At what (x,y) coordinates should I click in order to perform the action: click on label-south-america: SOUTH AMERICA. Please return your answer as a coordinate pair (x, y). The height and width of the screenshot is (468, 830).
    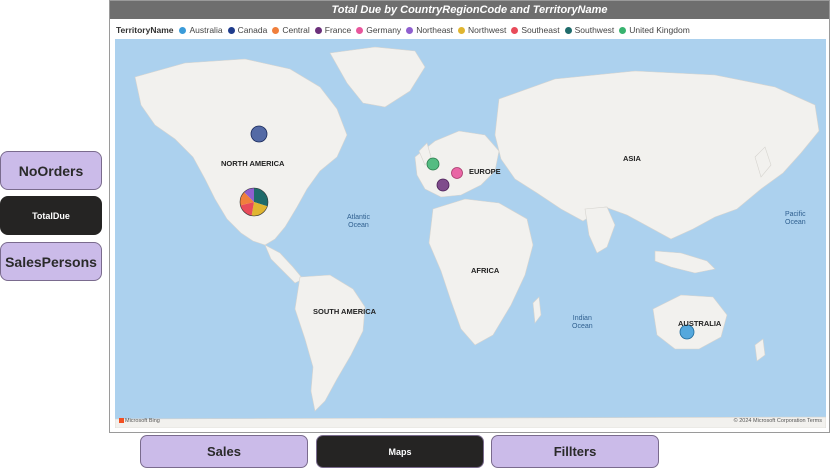
    Looking at the image, I should click on (345, 311).